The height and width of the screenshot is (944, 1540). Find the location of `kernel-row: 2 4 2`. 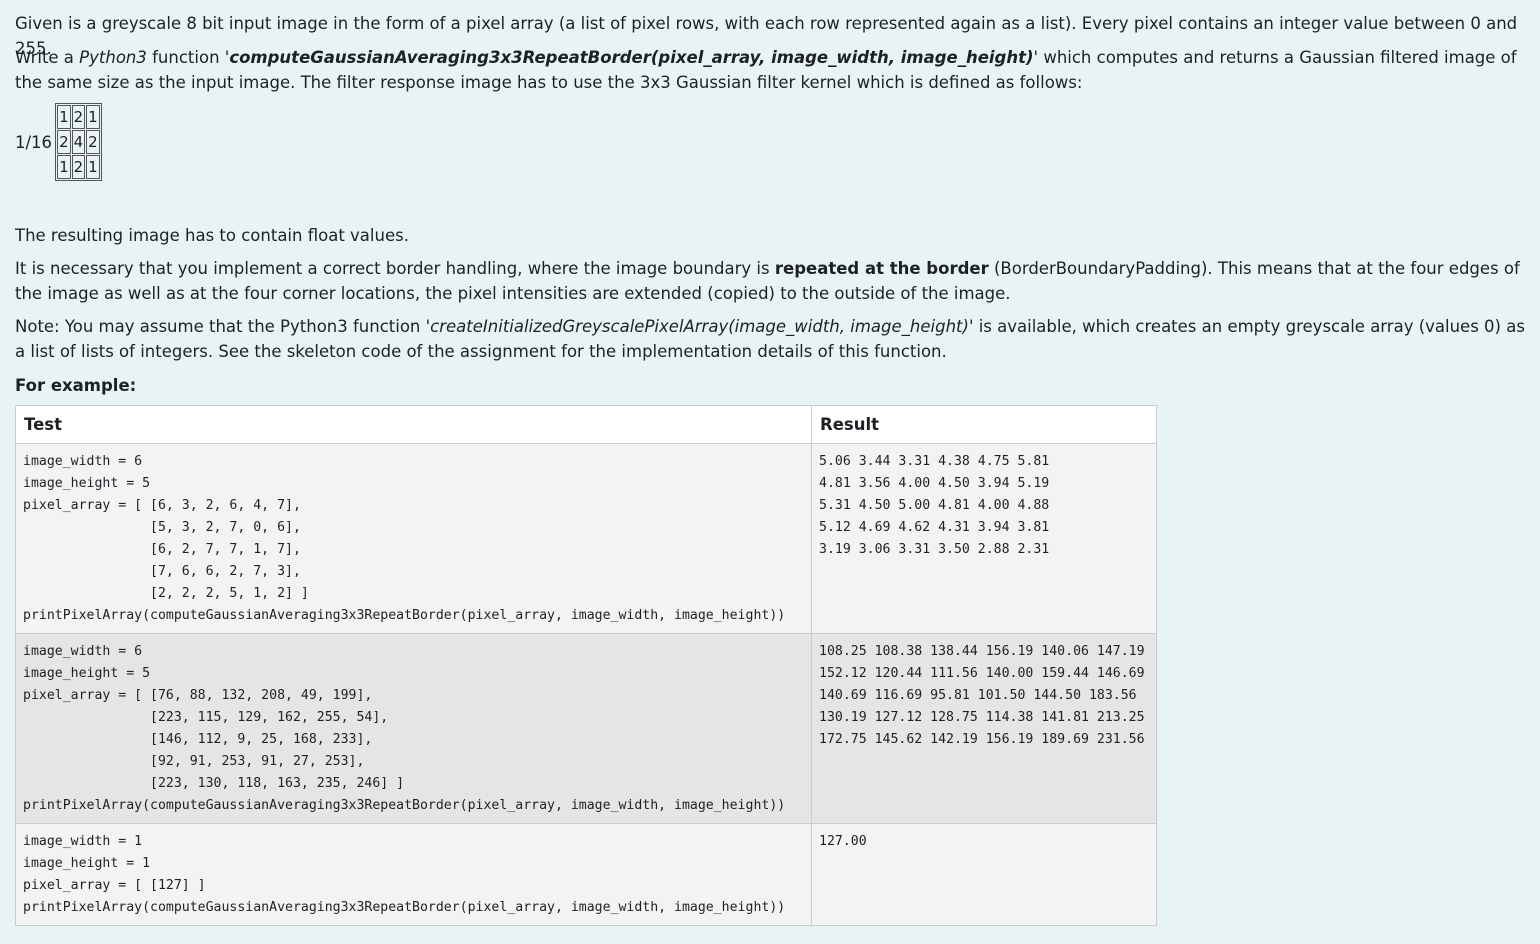

kernel-row: 2 4 2 is located at coordinates (78, 142).